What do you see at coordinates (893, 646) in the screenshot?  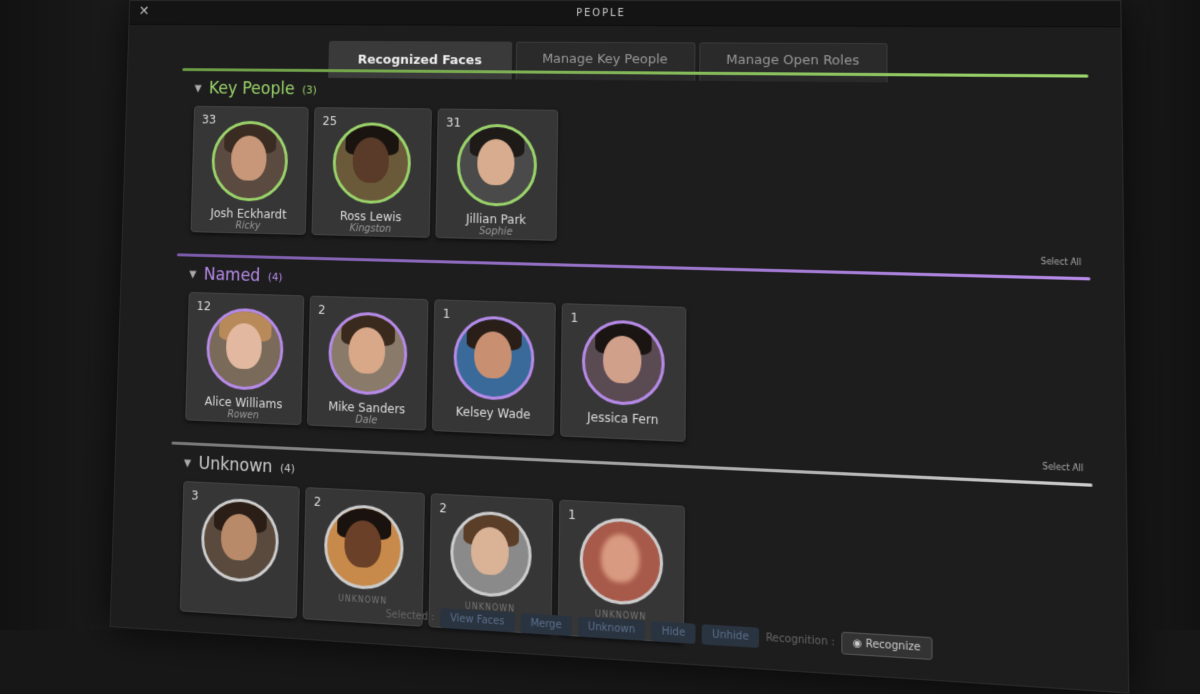 I see `recognize-label: Recognize` at bounding box center [893, 646].